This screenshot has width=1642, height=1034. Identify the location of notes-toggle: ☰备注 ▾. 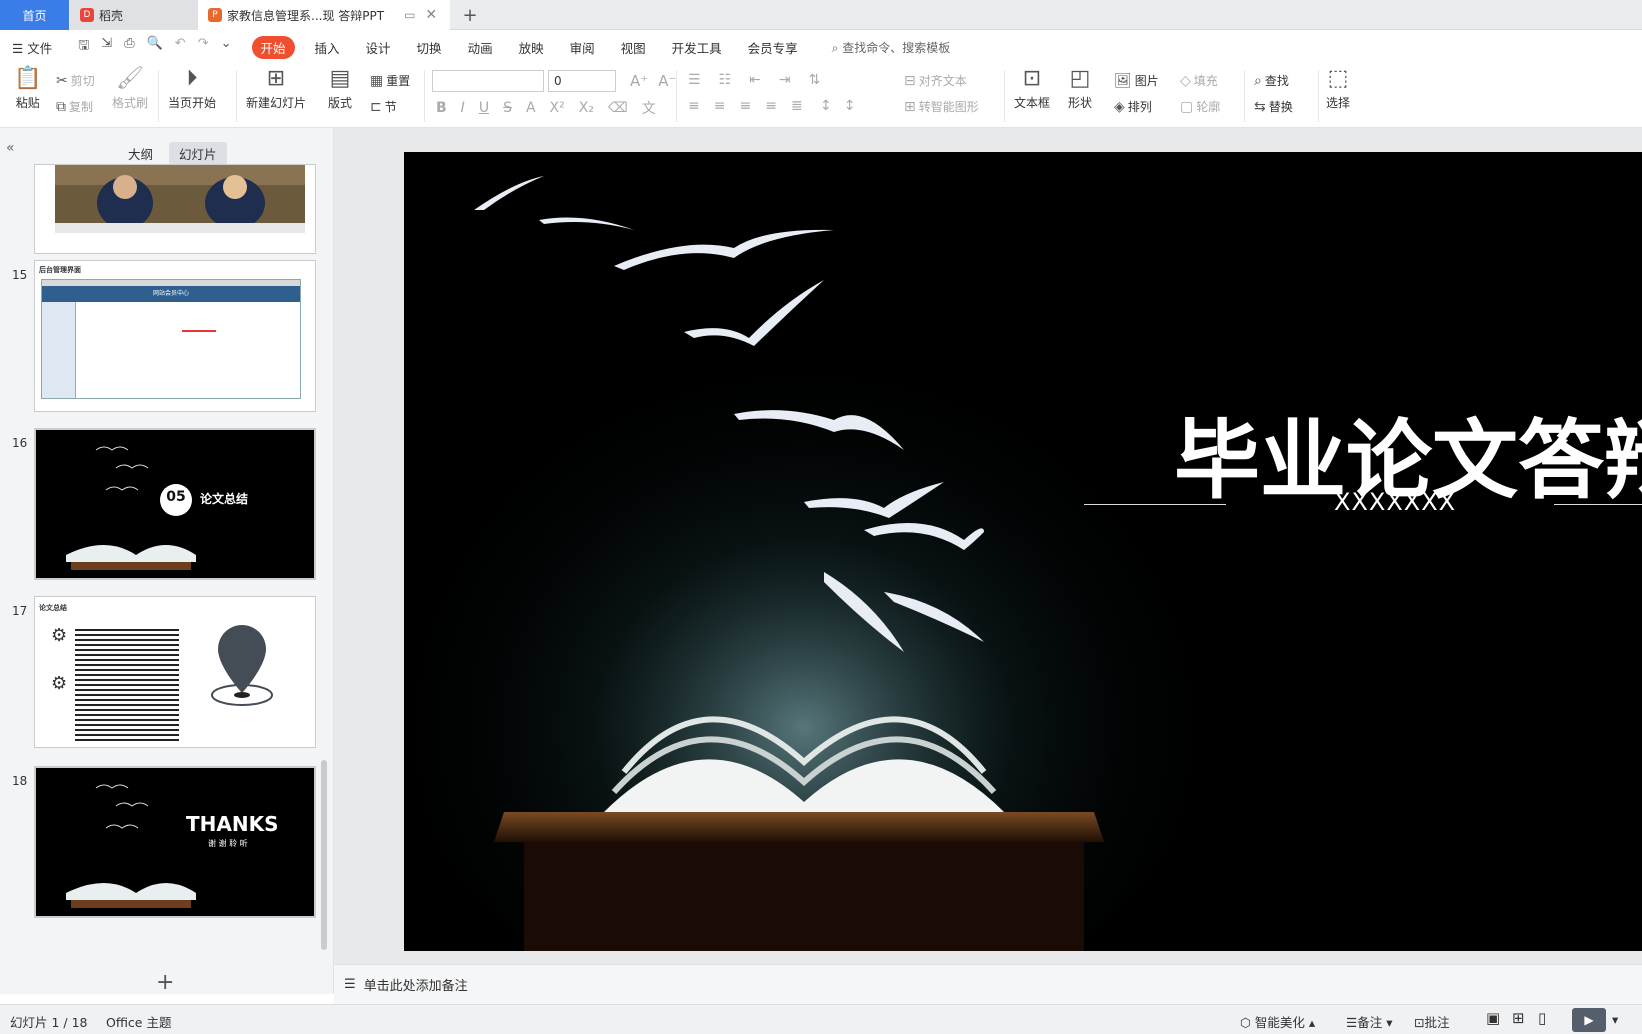
(1369, 1021).